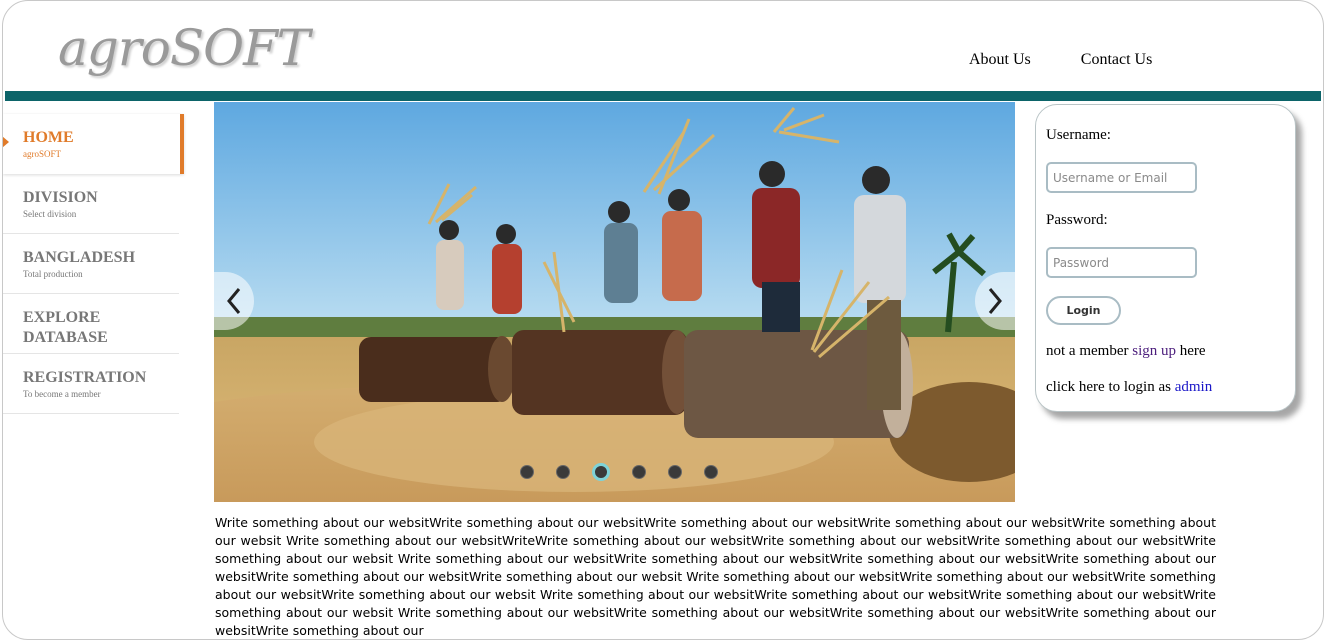 Image resolution: width=1329 pixels, height=640 pixels. What do you see at coordinates (1110, 387) in the screenshot?
I see `admin-prefix: click here to login as` at bounding box center [1110, 387].